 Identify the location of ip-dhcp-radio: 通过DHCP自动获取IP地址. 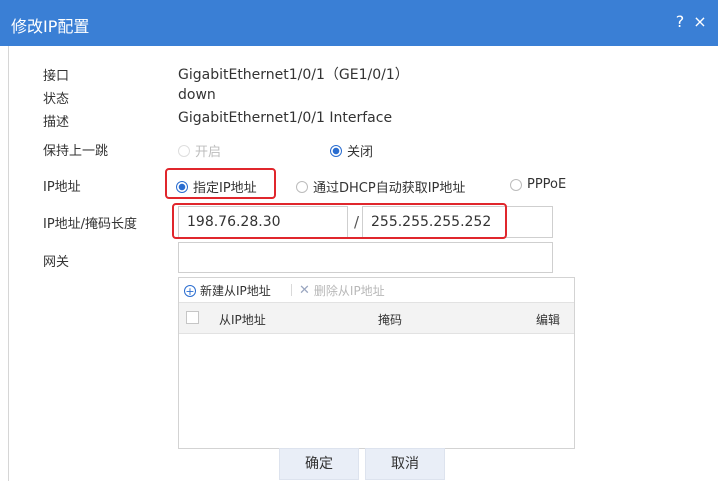
(380, 186).